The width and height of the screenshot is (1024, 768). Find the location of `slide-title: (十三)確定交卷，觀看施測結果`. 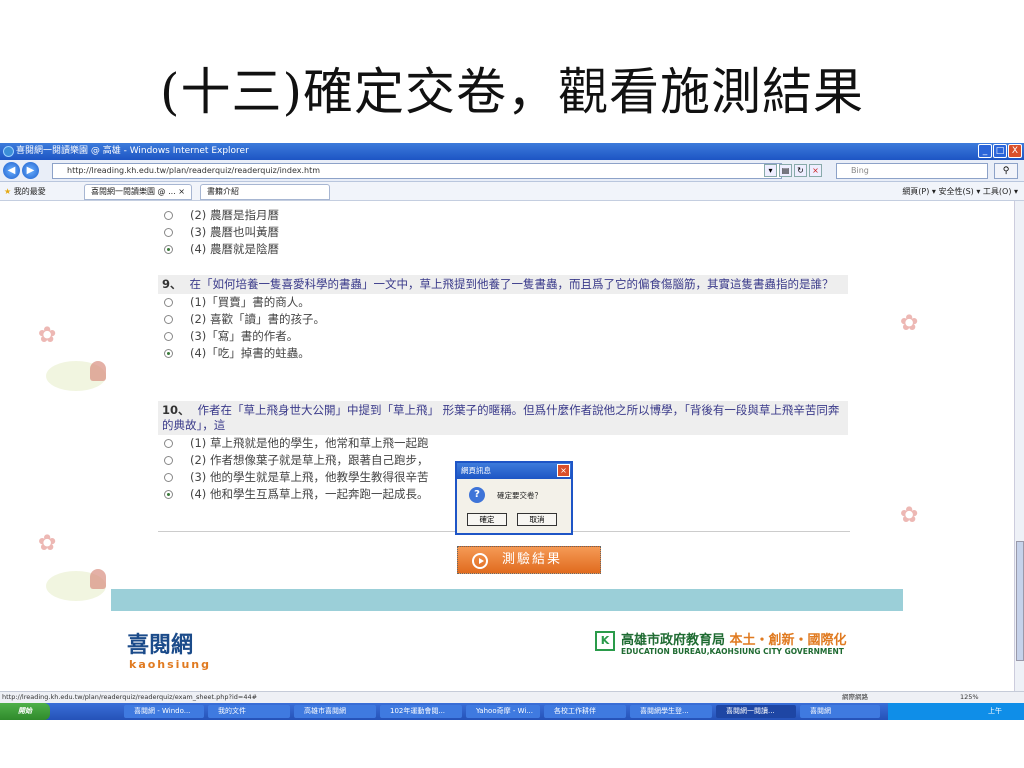

slide-title: (十三)確定交卷，觀看施測結果 is located at coordinates (511, 92).